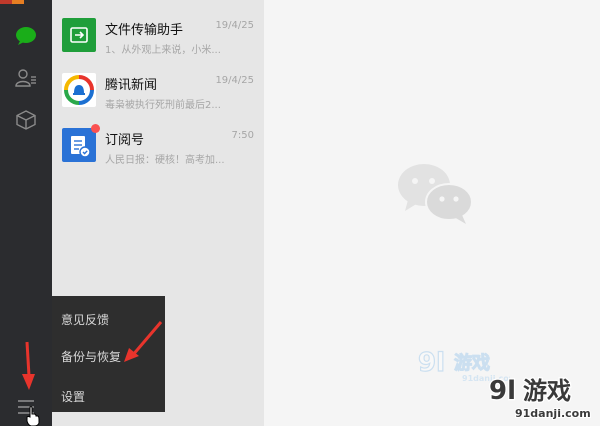 The image size is (600, 426). I want to click on subscription-icon, so click(81, 143).